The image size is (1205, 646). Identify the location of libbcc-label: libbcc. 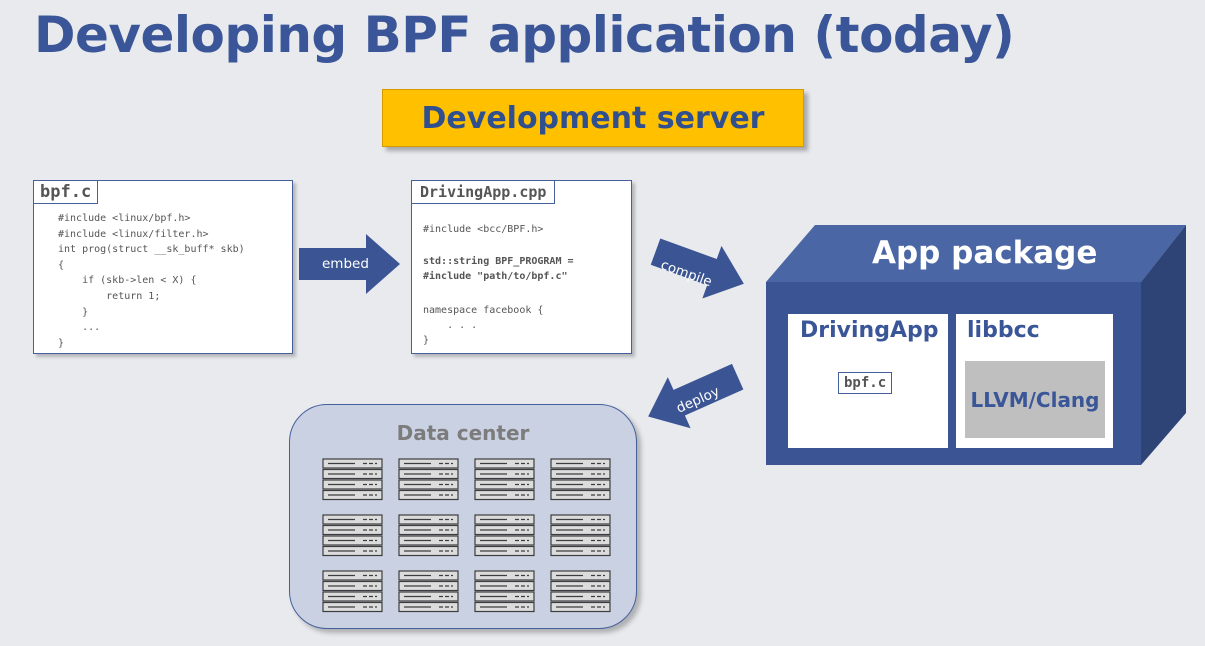
(1003, 330).